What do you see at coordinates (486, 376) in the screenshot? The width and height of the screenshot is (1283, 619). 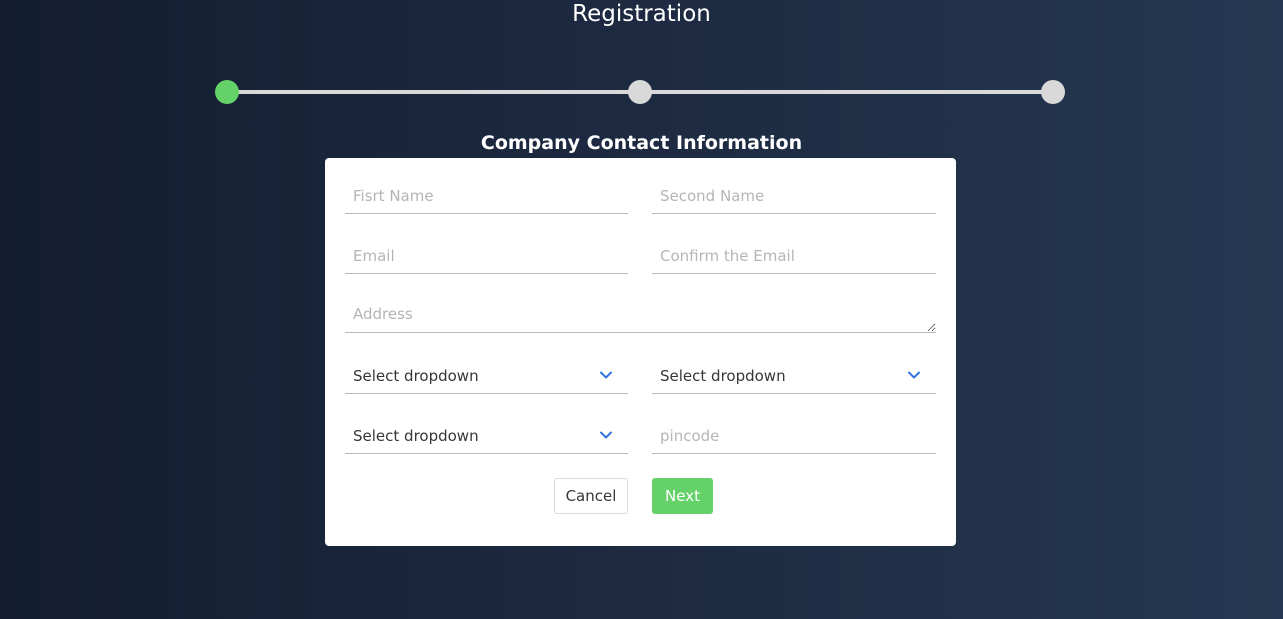 I see `dropdown-1: Select dropdown` at bounding box center [486, 376].